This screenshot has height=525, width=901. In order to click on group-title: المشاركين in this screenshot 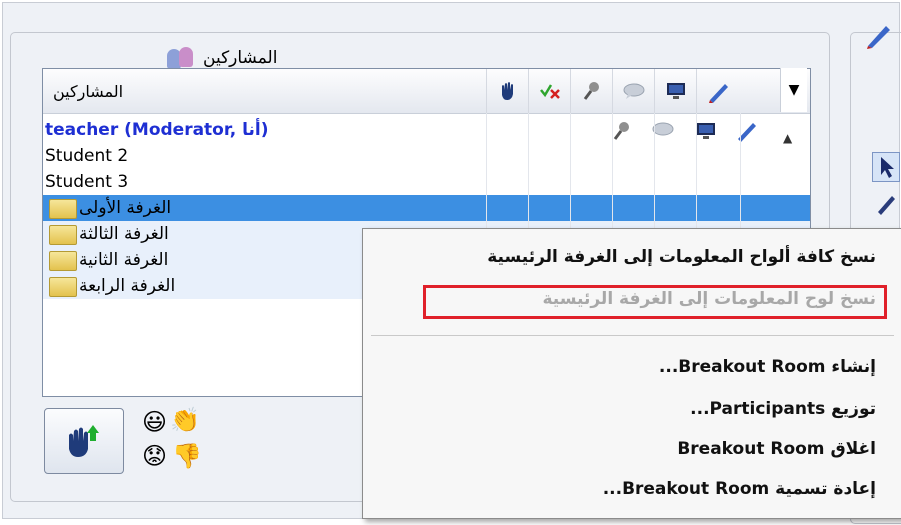, I will do `click(222, 58)`.